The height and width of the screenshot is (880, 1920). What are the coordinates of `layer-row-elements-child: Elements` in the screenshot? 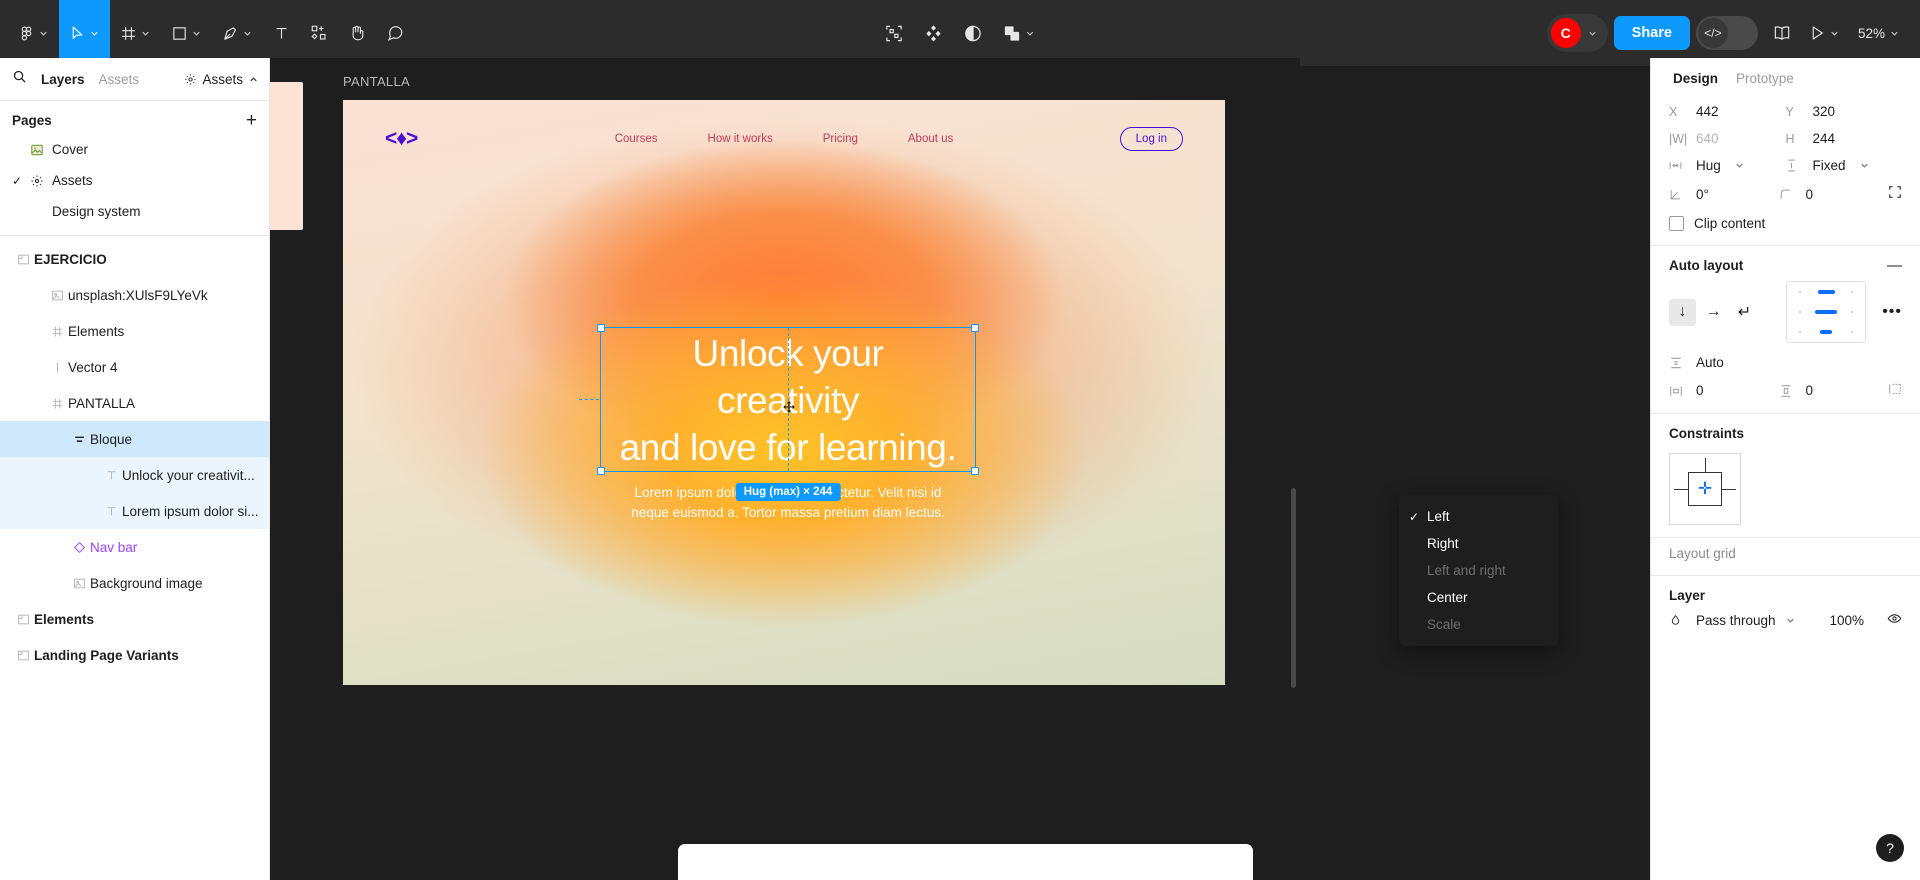 It's located at (134, 331).